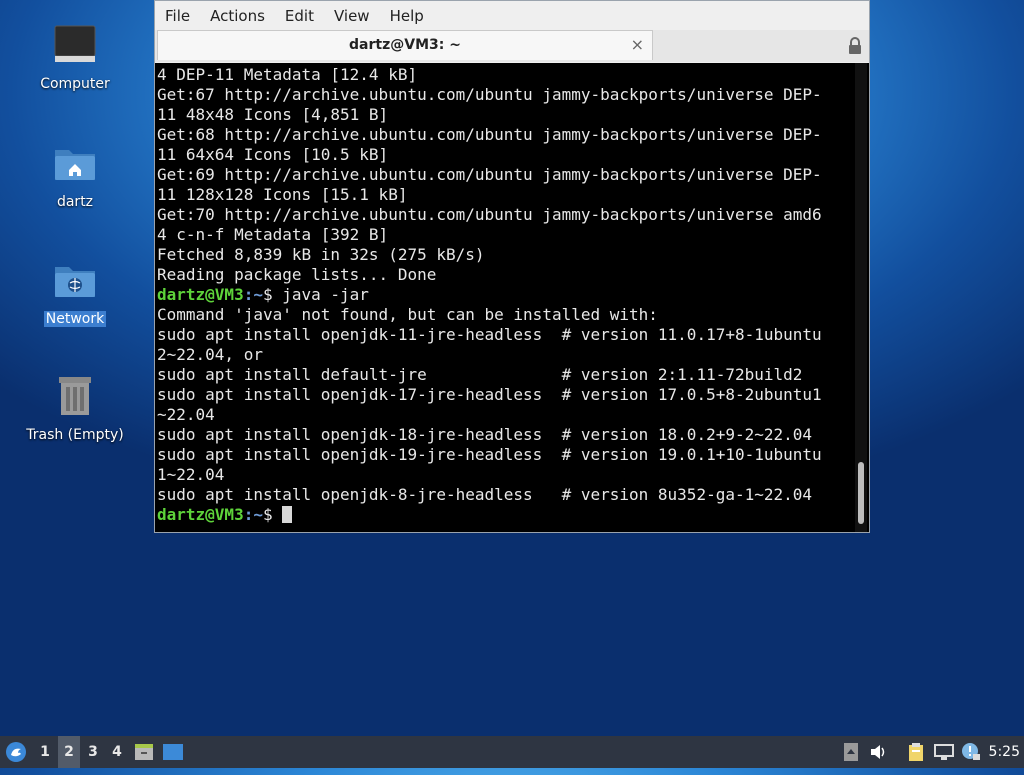 The image size is (1024, 775). What do you see at coordinates (75, 397) in the screenshot?
I see `trash-icon` at bounding box center [75, 397].